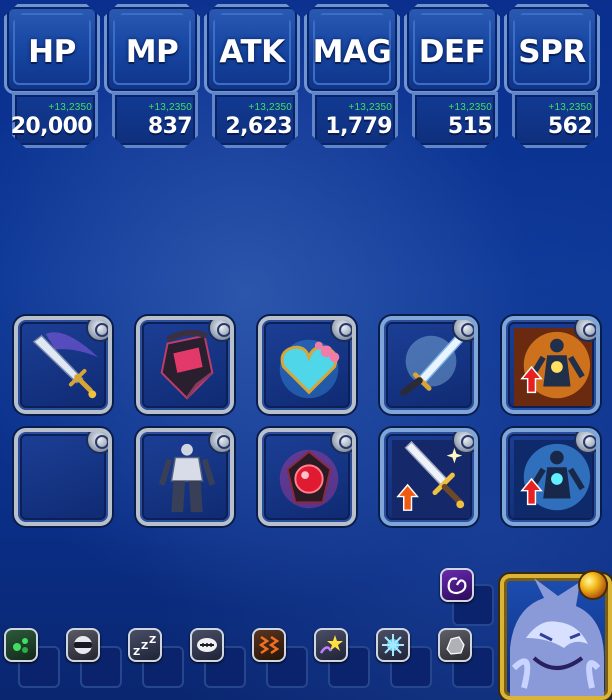  What do you see at coordinates (152, 77) in the screenshot?
I see `stat-mp: MP +13,2350 837` at bounding box center [152, 77].